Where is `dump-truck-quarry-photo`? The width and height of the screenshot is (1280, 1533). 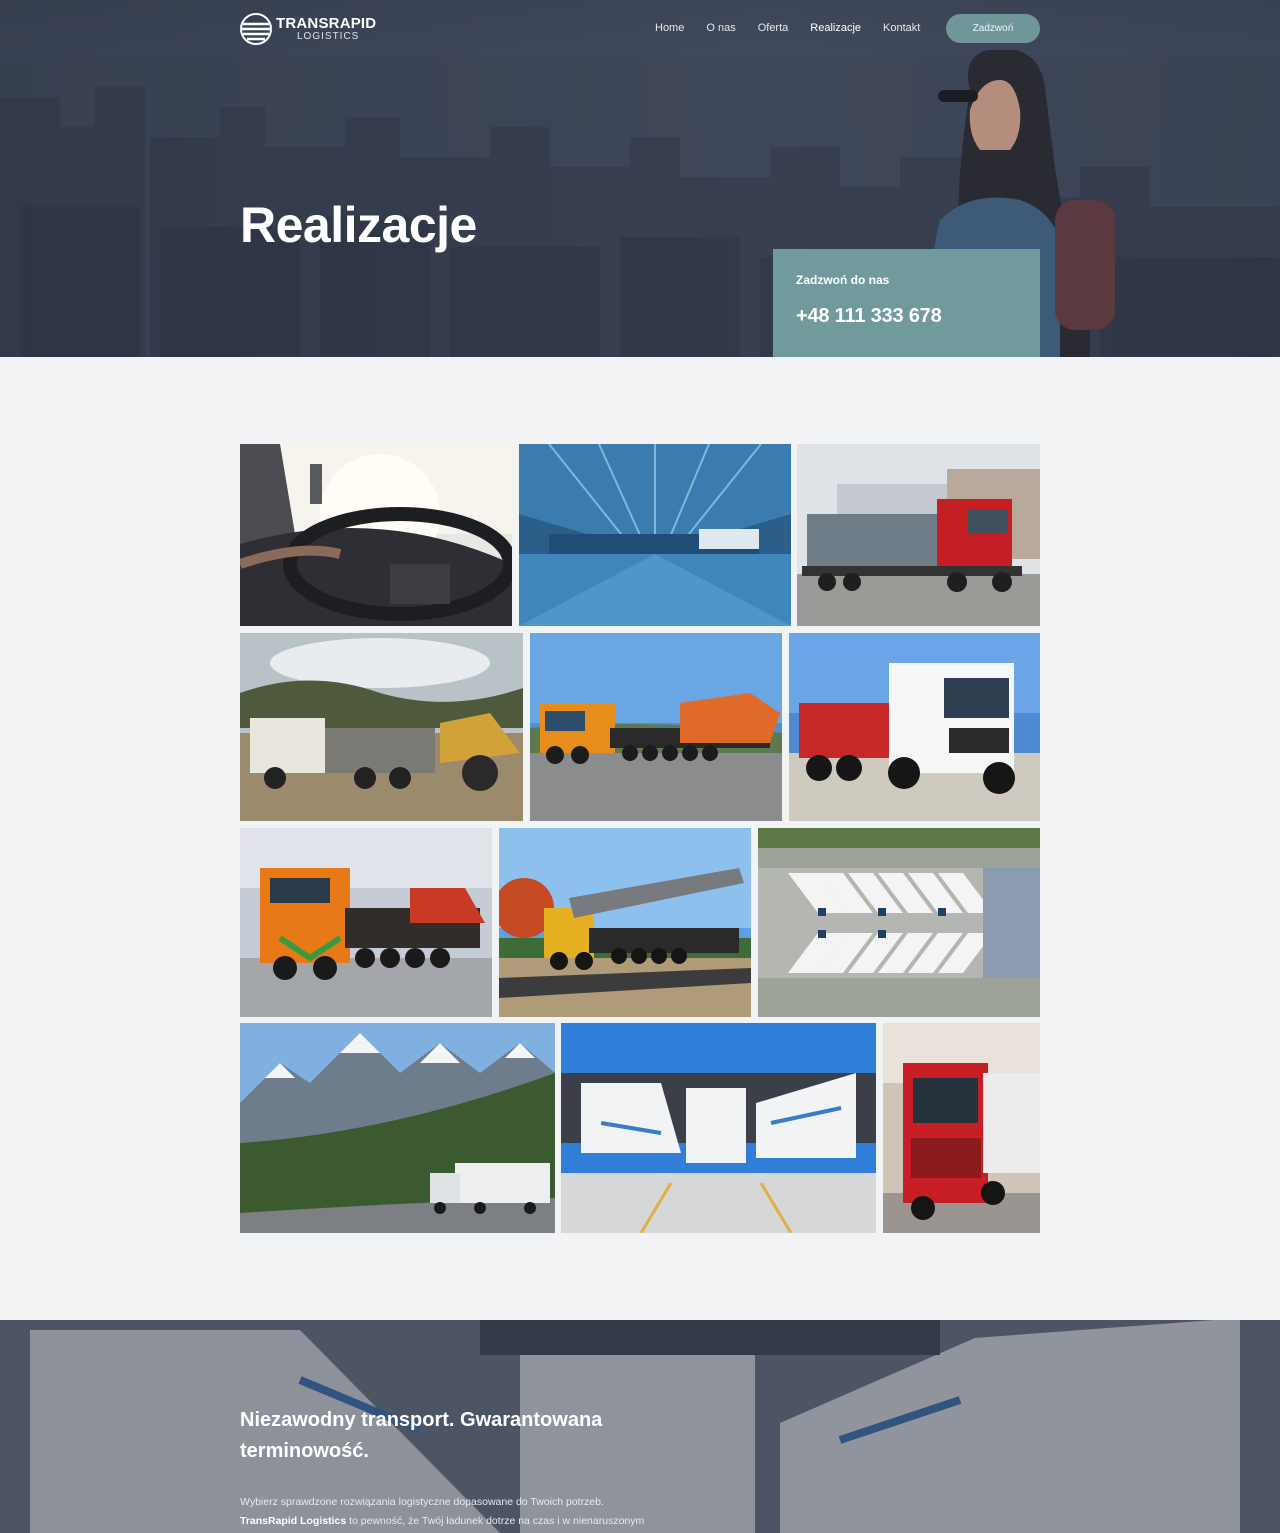 dump-truck-quarry-photo is located at coordinates (381, 727).